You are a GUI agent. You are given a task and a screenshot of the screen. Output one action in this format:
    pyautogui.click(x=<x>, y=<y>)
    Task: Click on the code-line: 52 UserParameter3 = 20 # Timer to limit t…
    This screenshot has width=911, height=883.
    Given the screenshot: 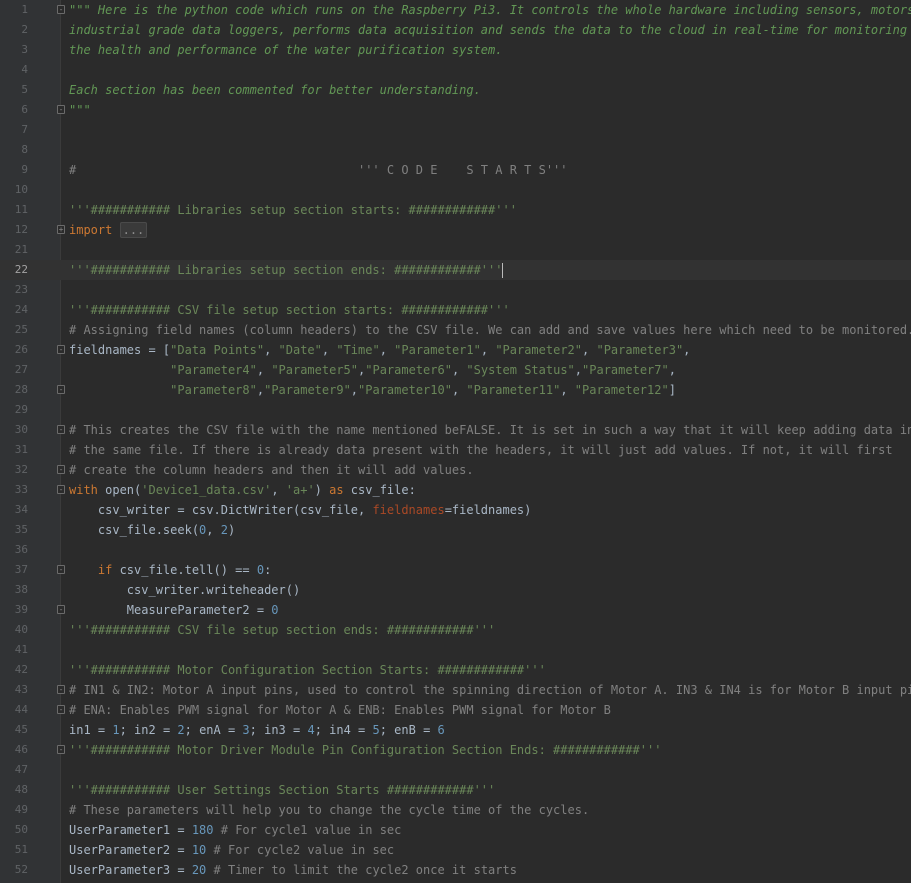 What is the action you would take?
    pyautogui.click(x=455, y=870)
    